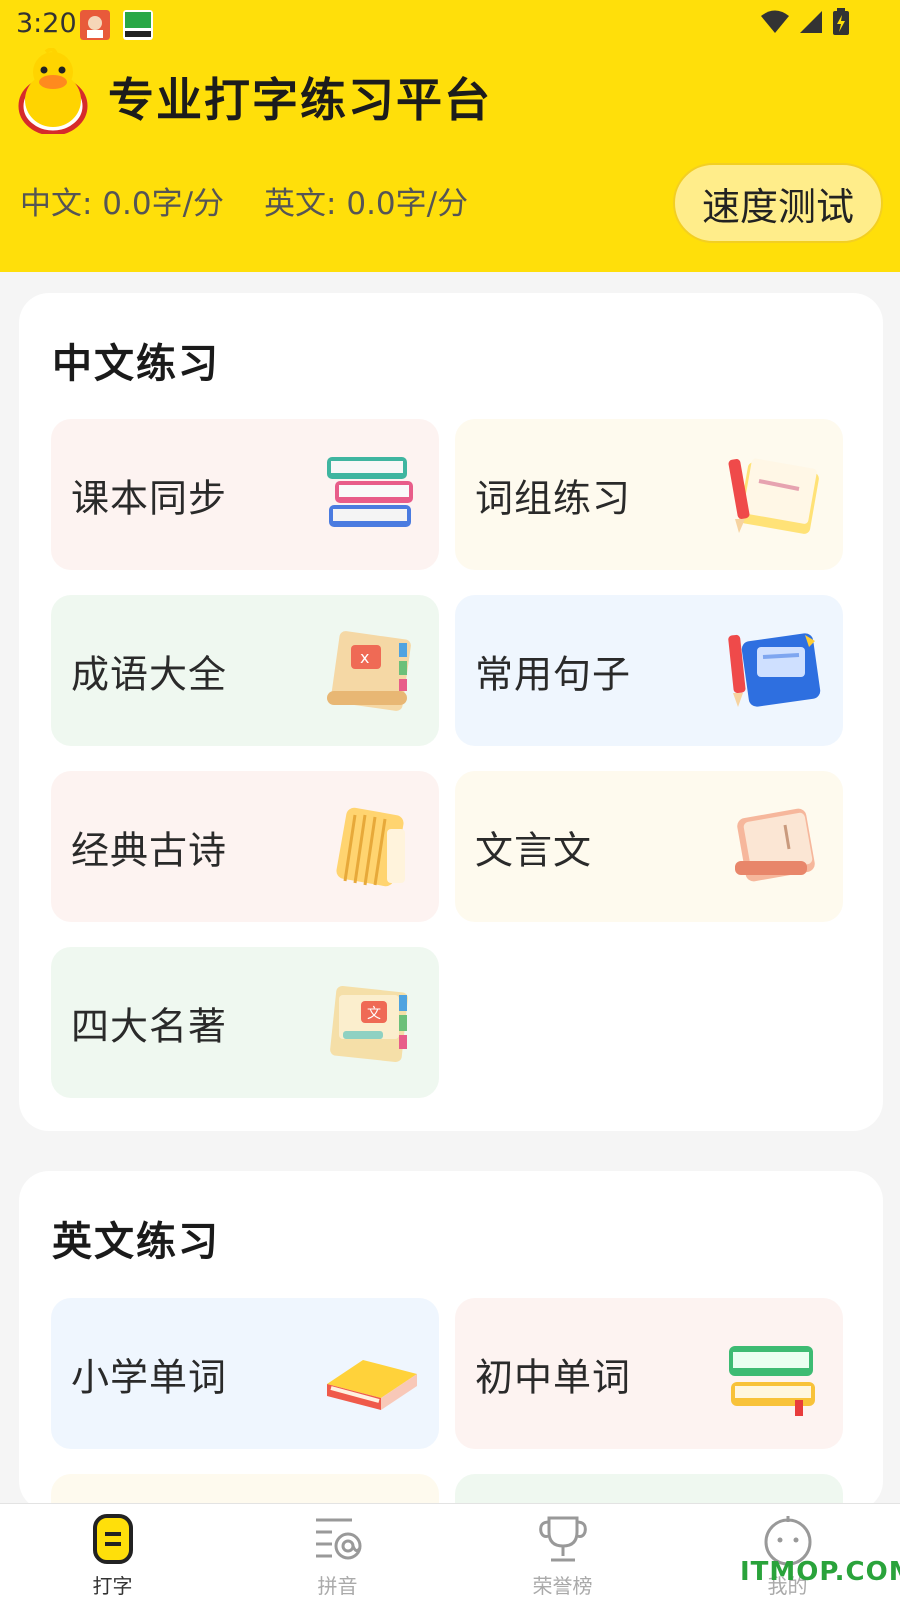  I want to click on nav-label: 打字, so click(112, 1586).